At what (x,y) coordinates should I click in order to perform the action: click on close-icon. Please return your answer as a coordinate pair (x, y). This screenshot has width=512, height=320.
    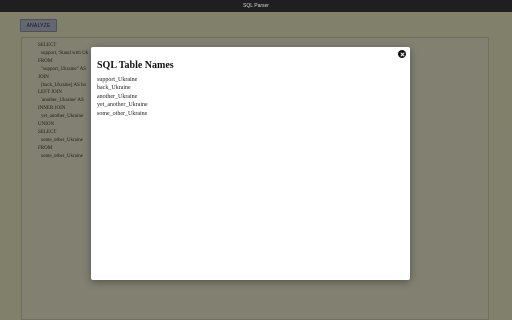
    Looking at the image, I should click on (402, 54).